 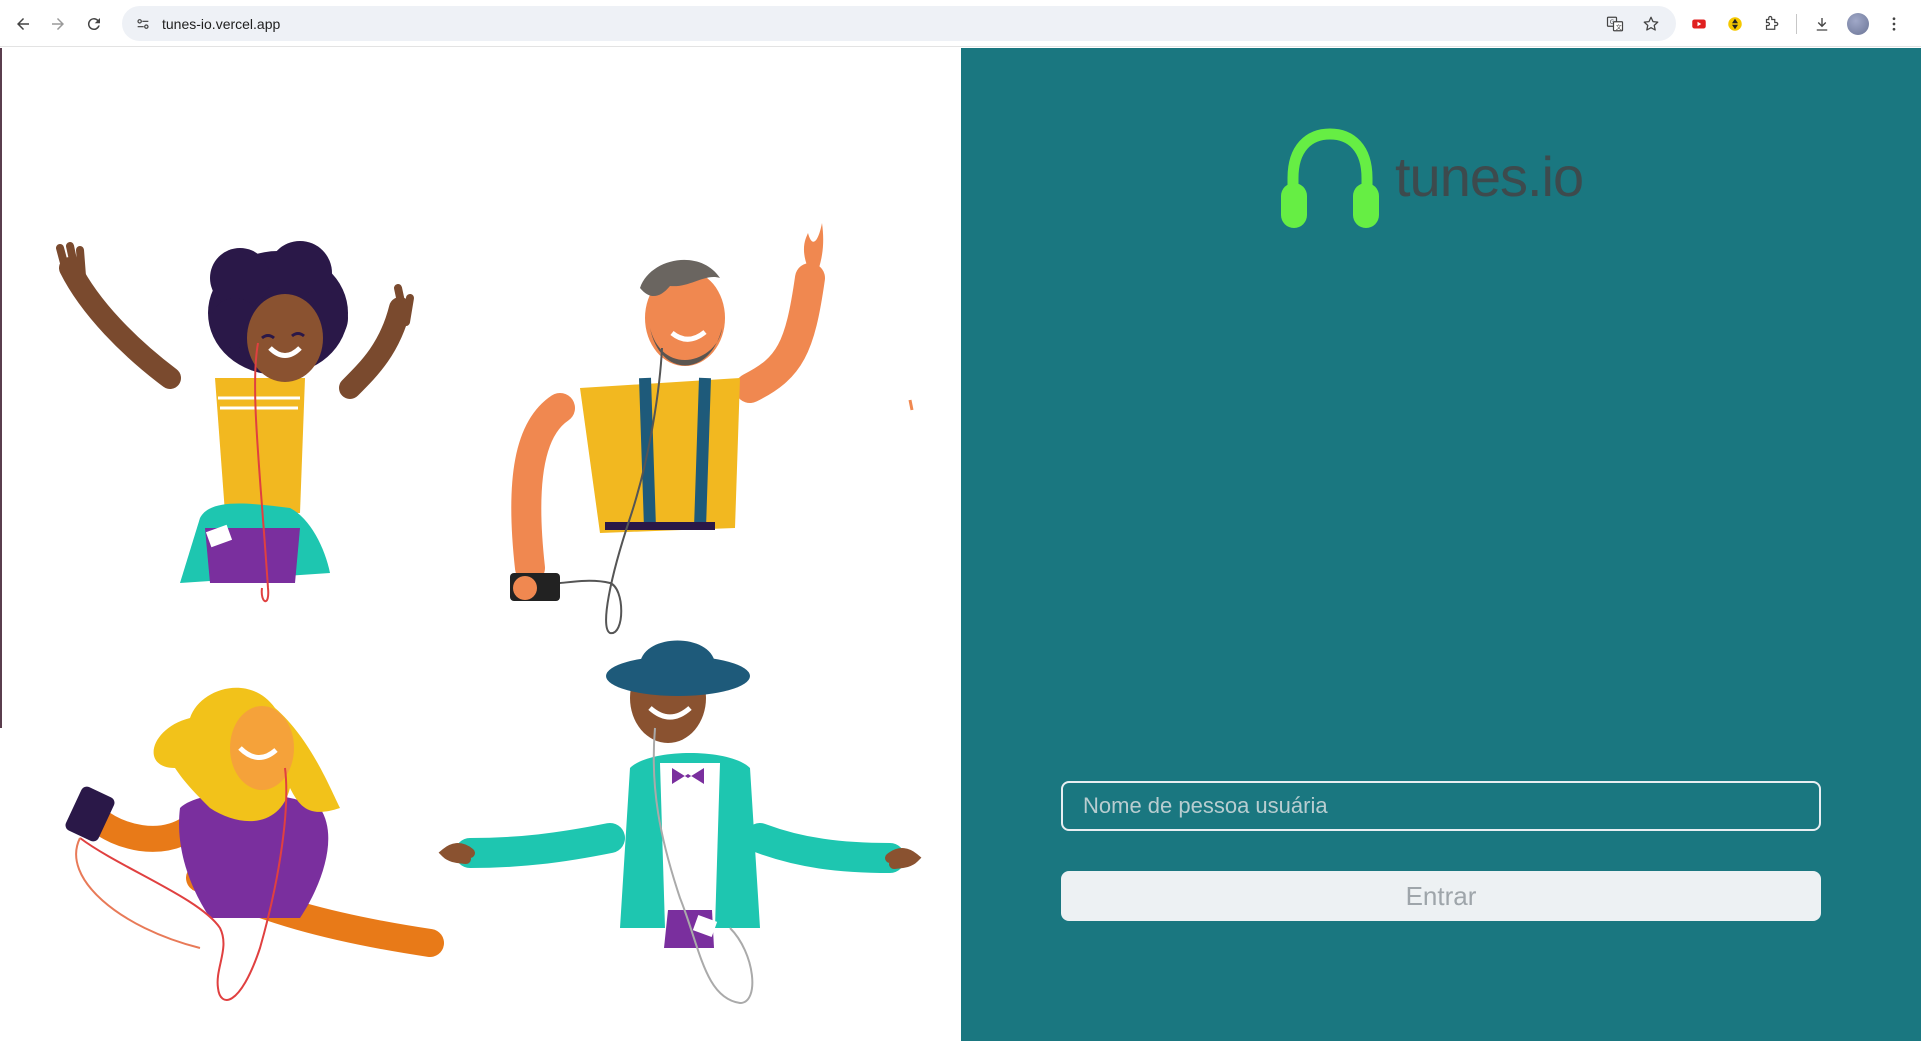 I want to click on left-border-line, so click(x=1, y=388).